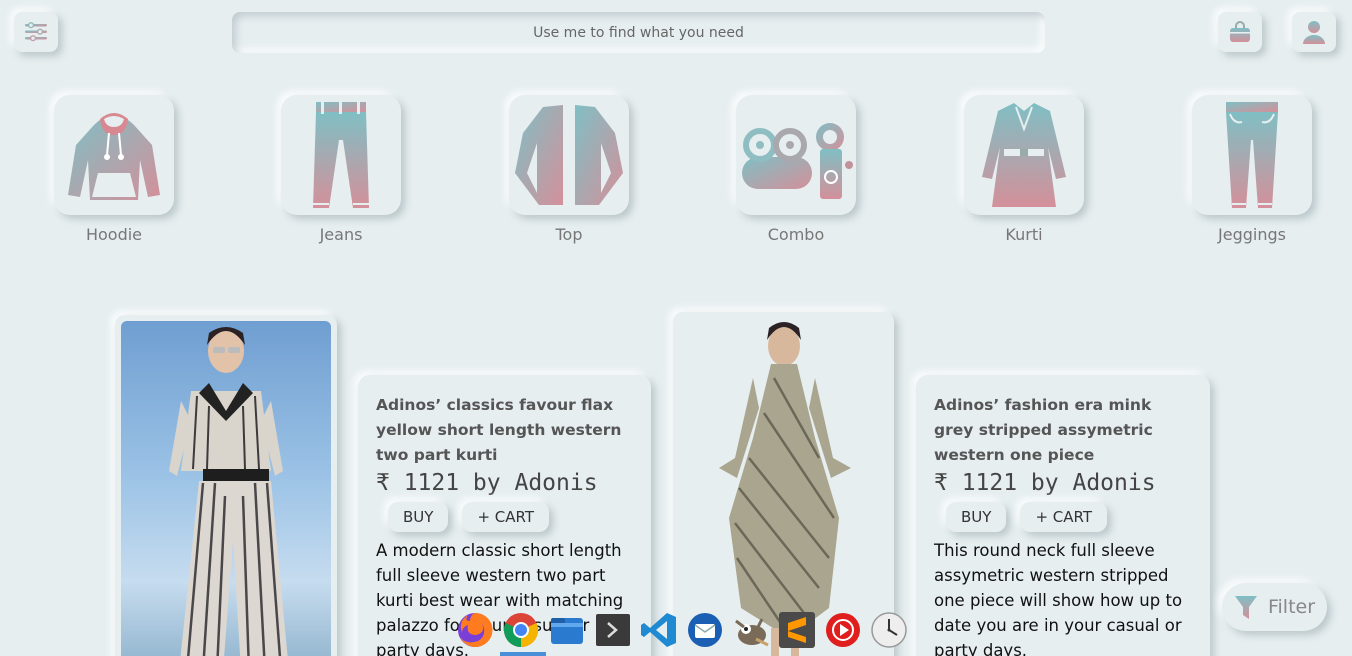  Describe the element at coordinates (796, 234) in the screenshot. I see `category-label: Combo` at that location.